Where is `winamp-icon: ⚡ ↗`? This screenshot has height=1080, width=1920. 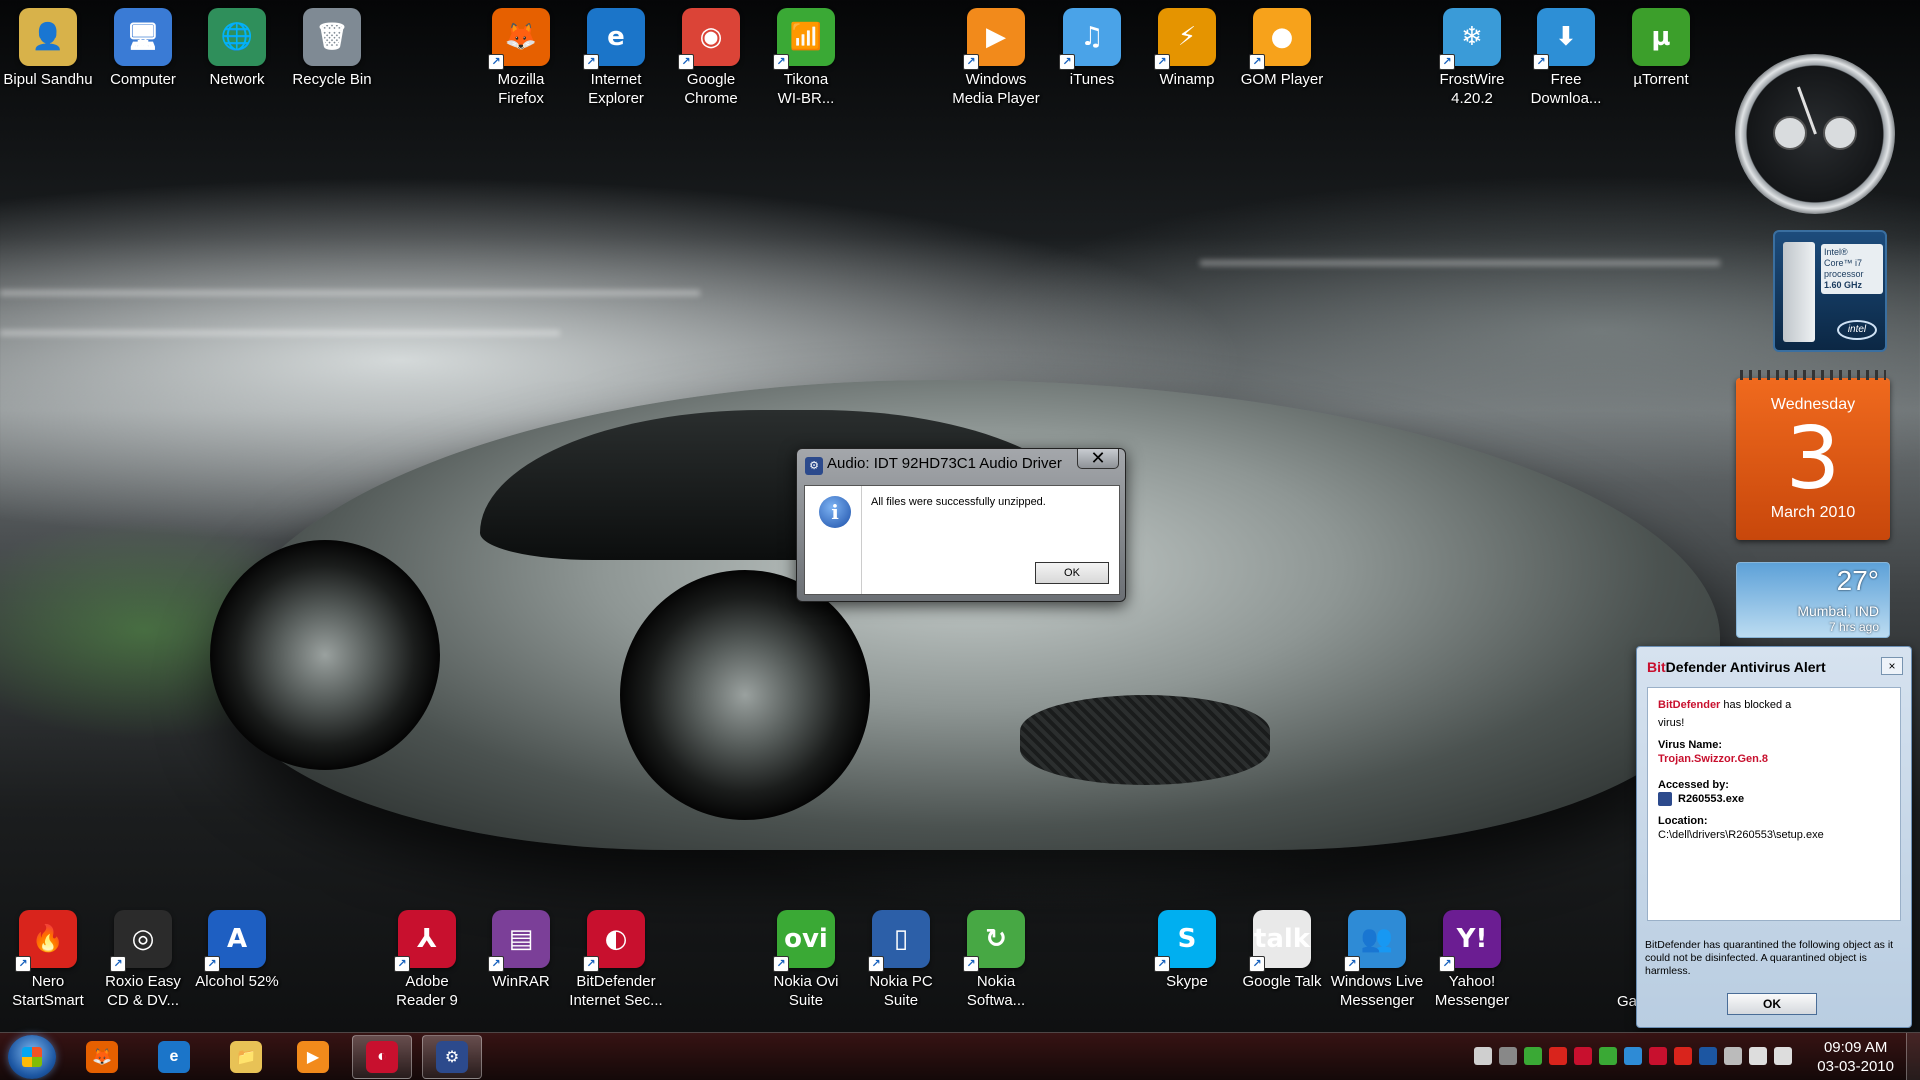 winamp-icon: ⚡ ↗ is located at coordinates (1185, 39).